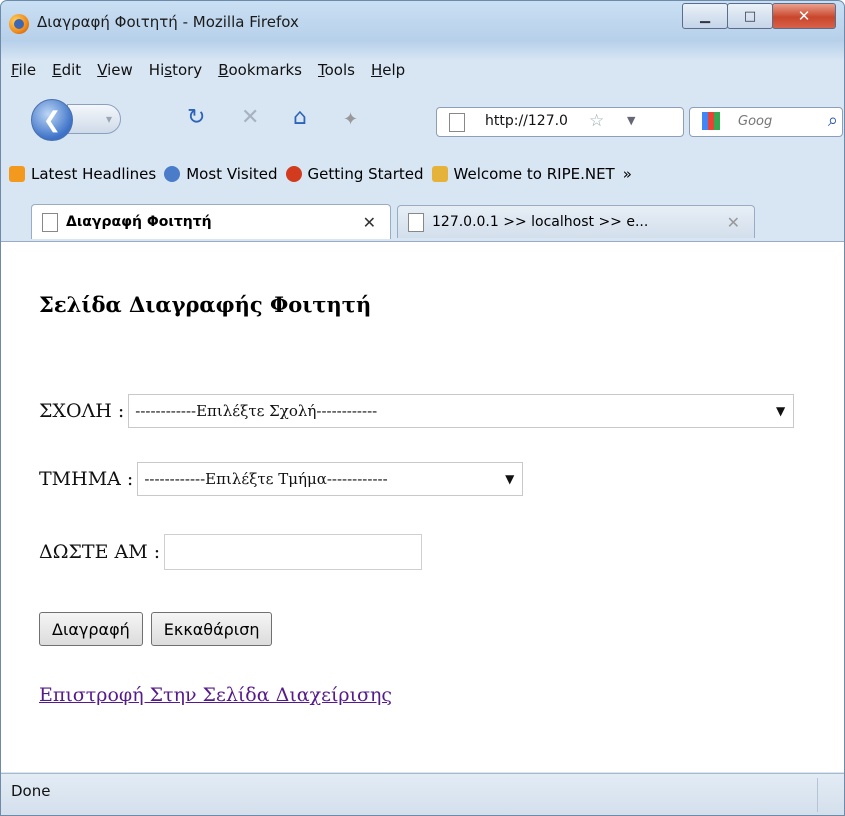 The width and height of the screenshot is (845, 816). I want to click on firefox-icon, so click(19, 24).